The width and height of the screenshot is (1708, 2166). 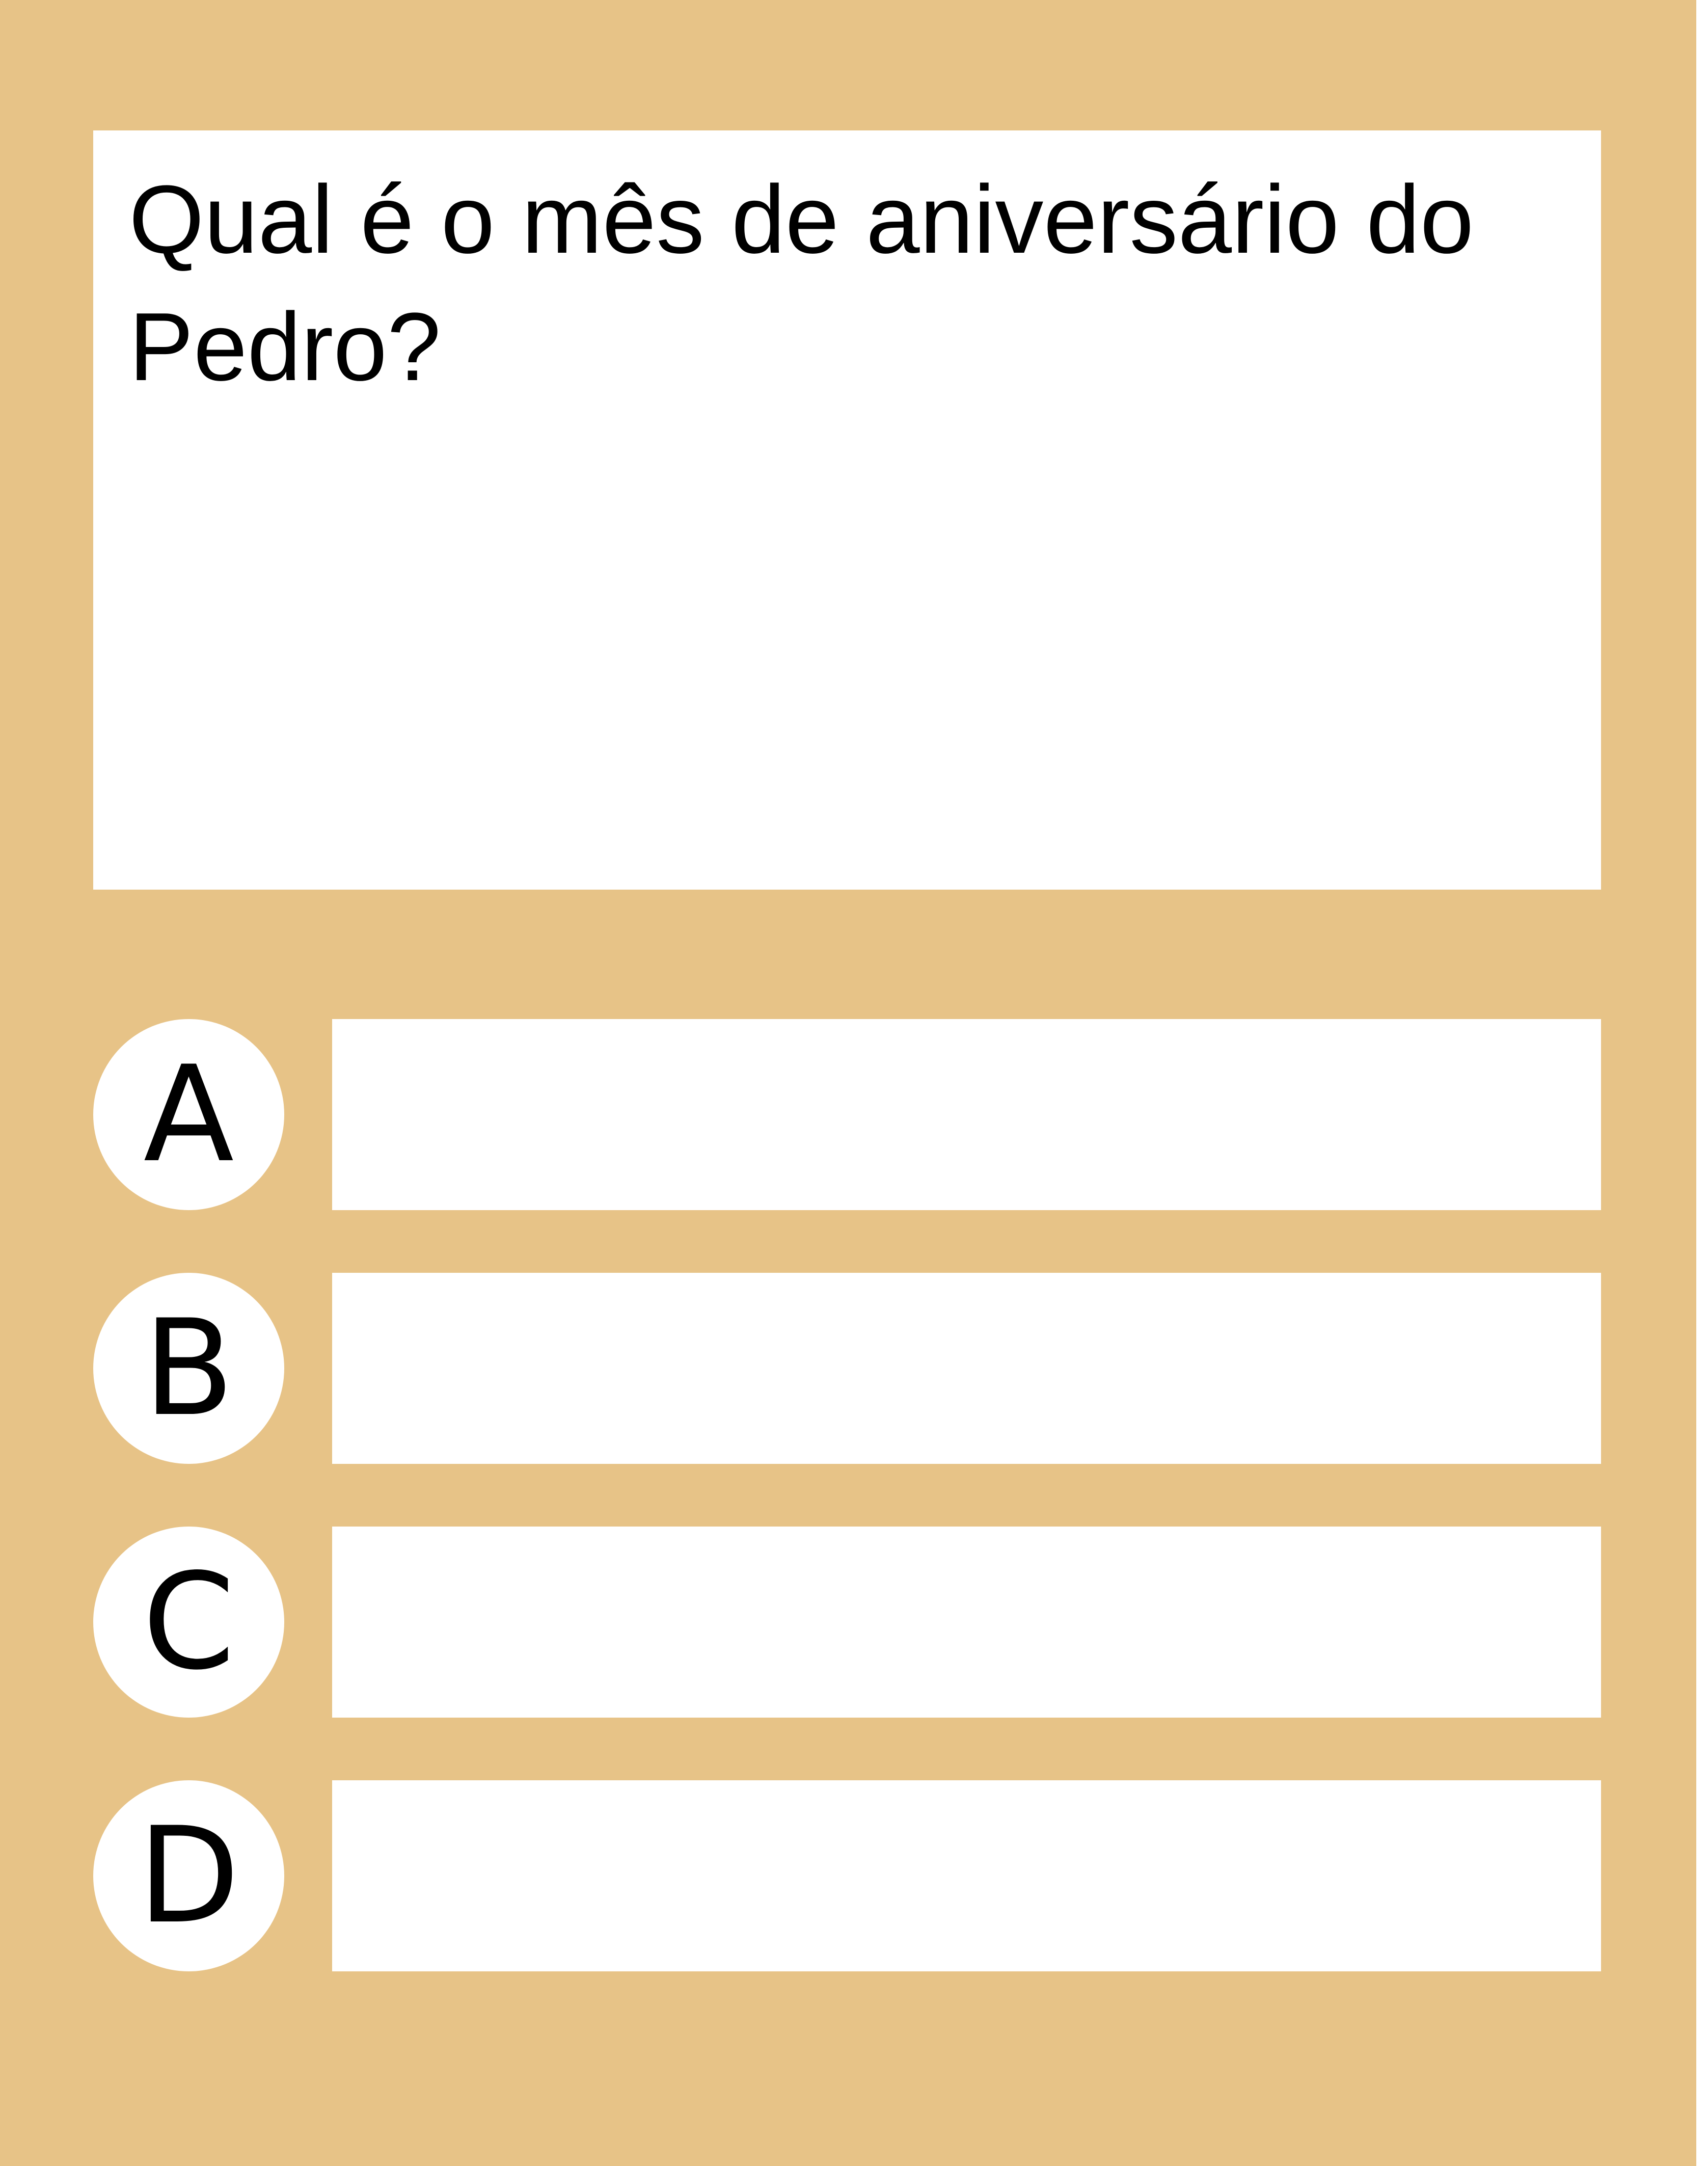 I want to click on option-c-answer-box, so click(x=967, y=1622).